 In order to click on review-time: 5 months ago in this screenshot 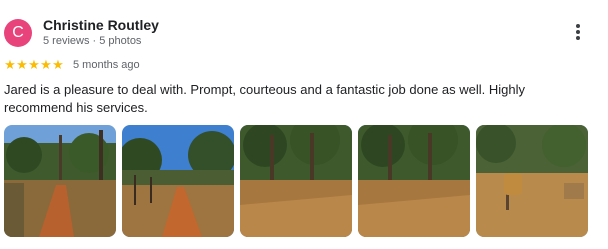, I will do `click(106, 65)`.